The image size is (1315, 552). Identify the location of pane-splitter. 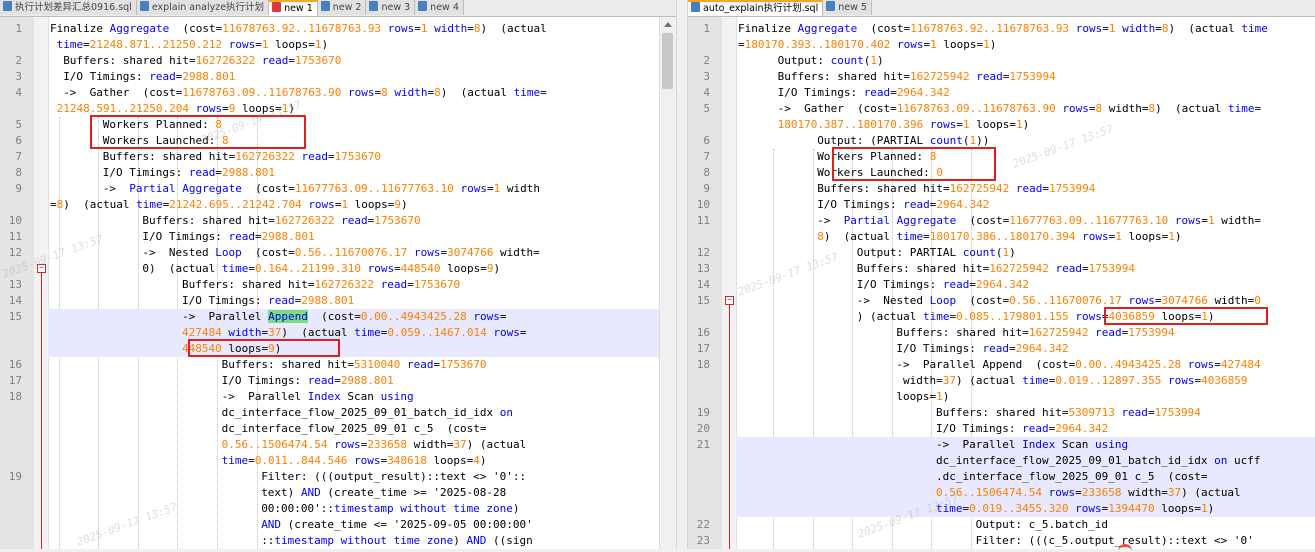
(682, 274).